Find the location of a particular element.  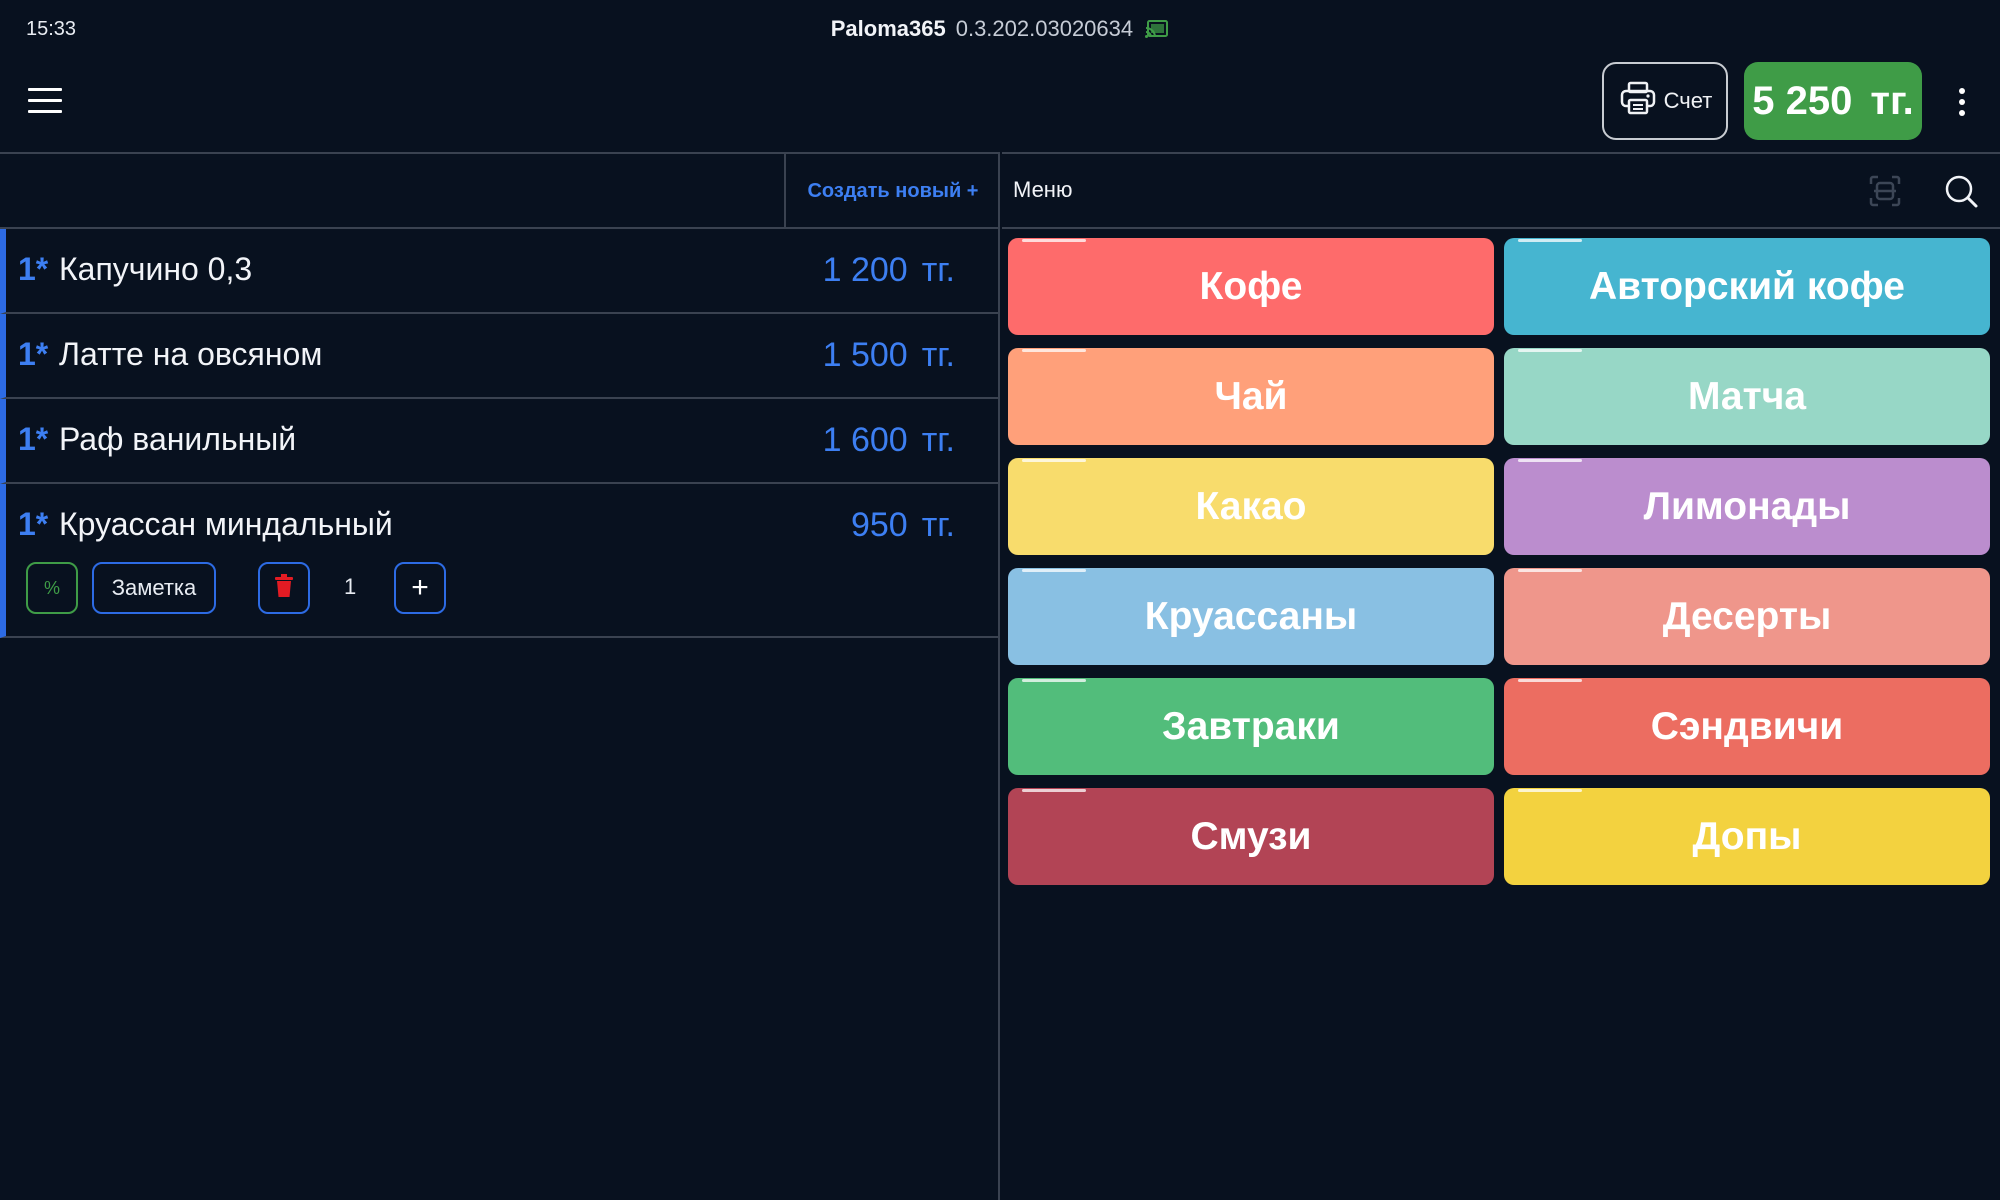

trash-icon is located at coordinates (284, 588).